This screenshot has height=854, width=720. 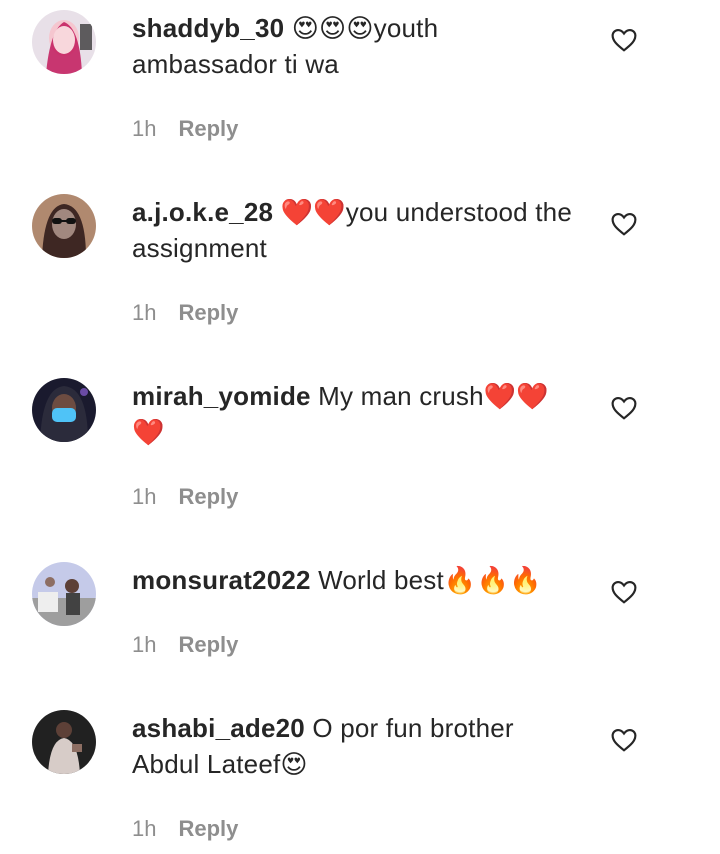 What do you see at coordinates (492, 580) in the screenshot?
I see `comment-emoji: 🔥🔥🔥` at bounding box center [492, 580].